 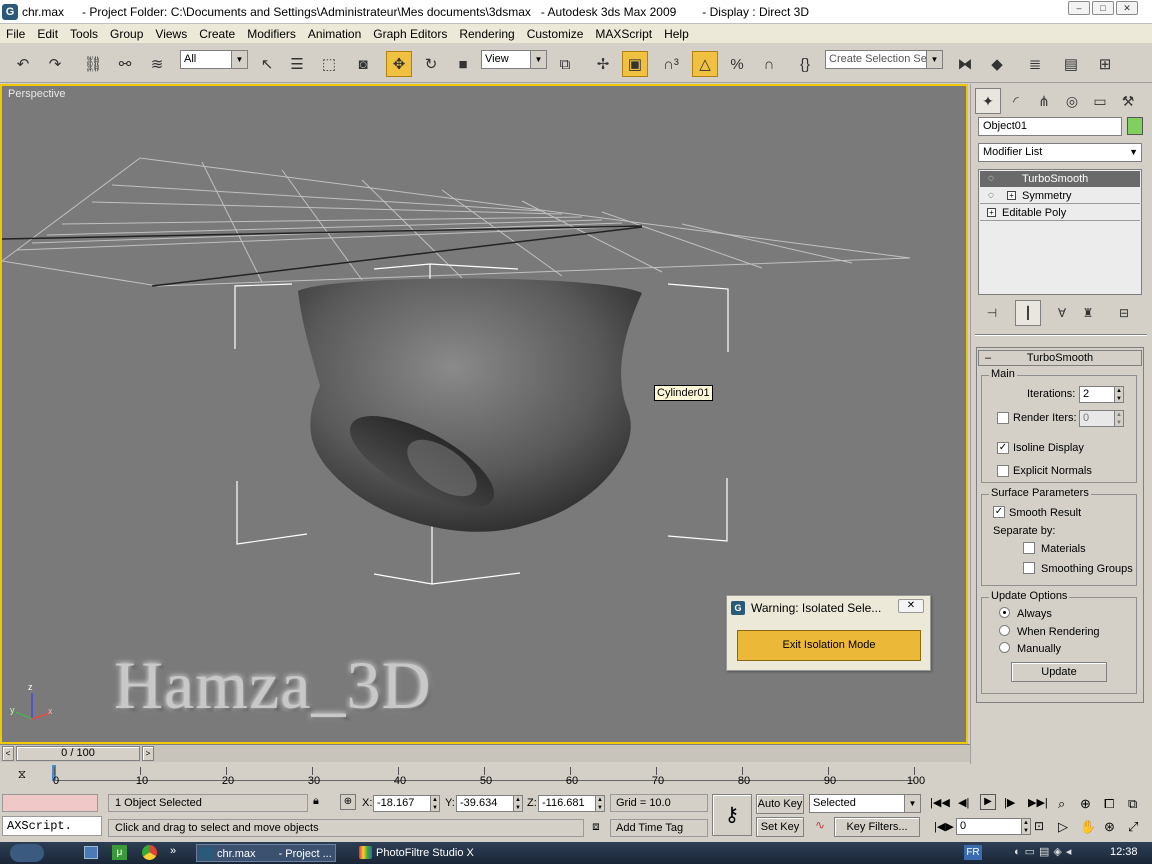 What do you see at coordinates (8, 753) in the screenshot?
I see `prev-frame-arrow-icon: <` at bounding box center [8, 753].